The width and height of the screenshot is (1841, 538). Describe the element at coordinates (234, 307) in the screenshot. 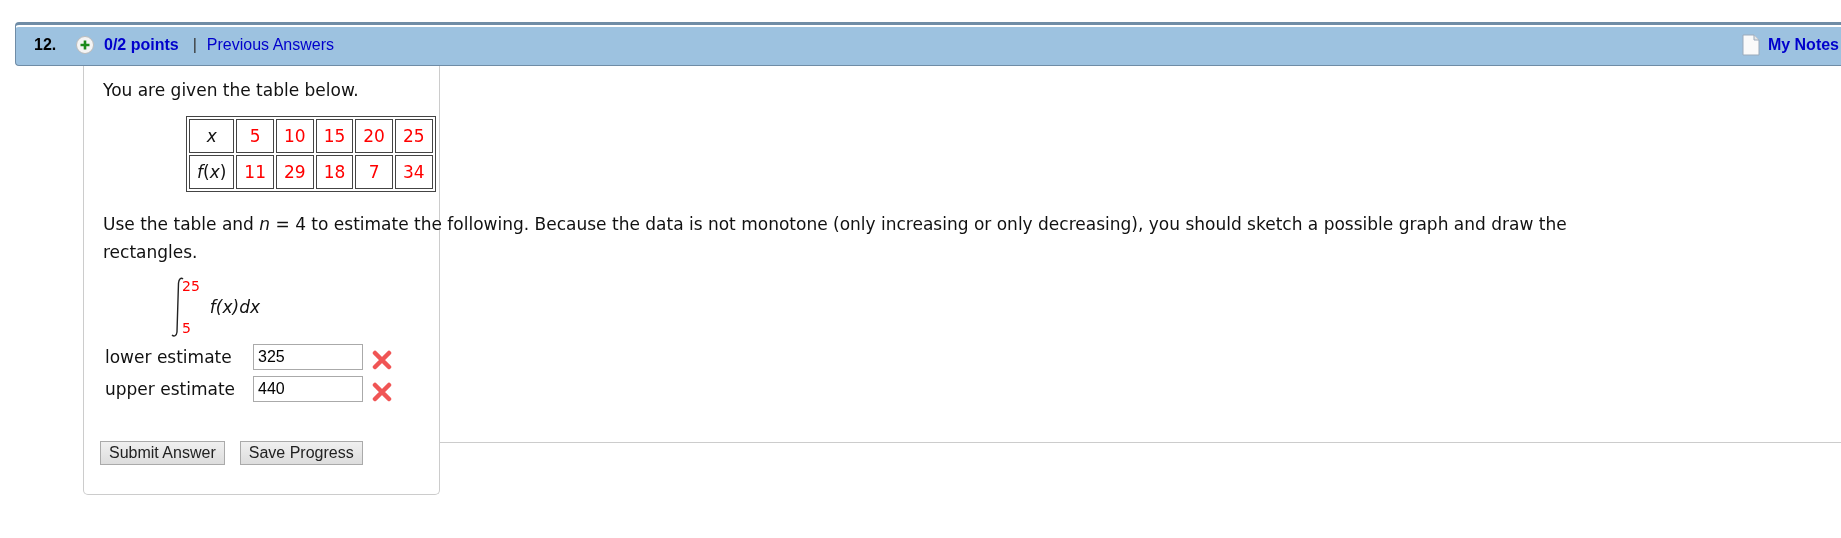

I see `integrand-text: f(x)dx` at that location.